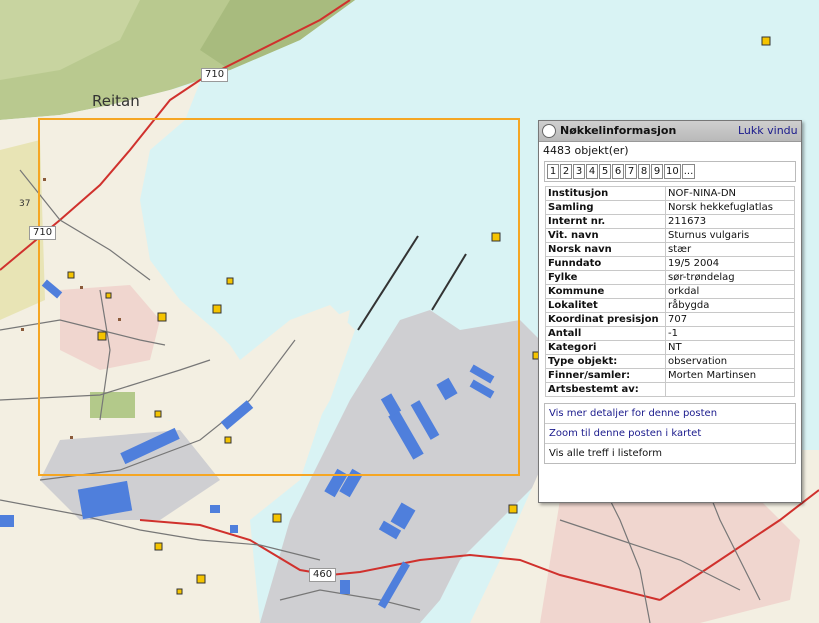 This screenshot has height=623, width=819. Describe the element at coordinates (730, 207) in the screenshot. I see `field-value: Norsk hekkefuglatlas` at that location.